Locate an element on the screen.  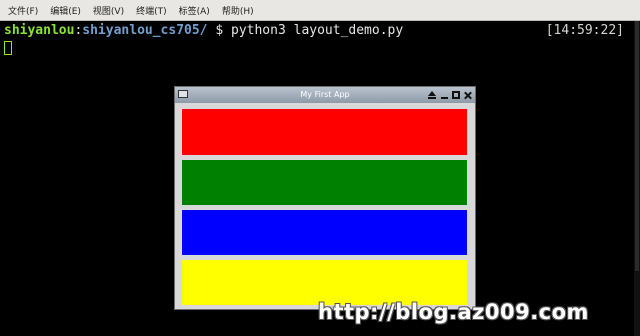
window-titlebar: My First App is located at coordinates (325, 95).